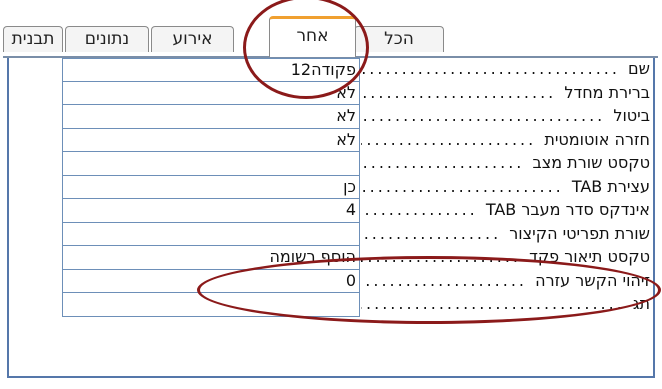 This screenshot has height=389, width=662. I want to click on property-label-text: חזרה אוטומטית, so click(597, 139).